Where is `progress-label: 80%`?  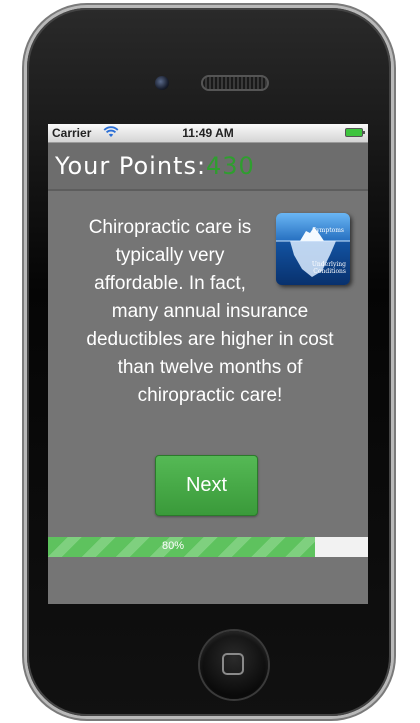
progress-label: 80% is located at coordinates (173, 546).